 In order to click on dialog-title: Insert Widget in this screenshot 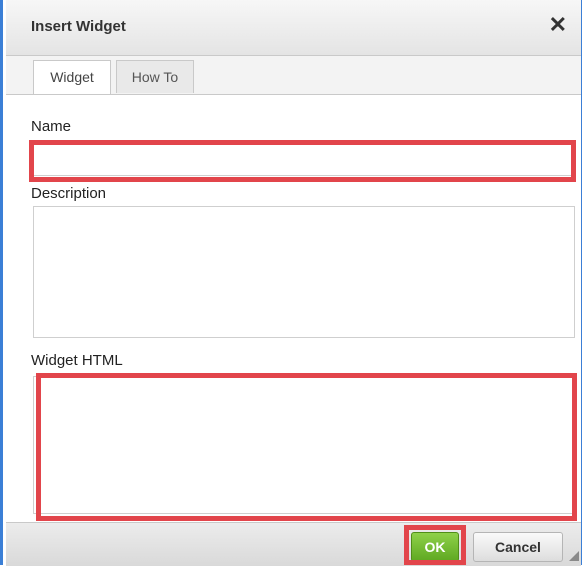, I will do `click(78, 26)`.